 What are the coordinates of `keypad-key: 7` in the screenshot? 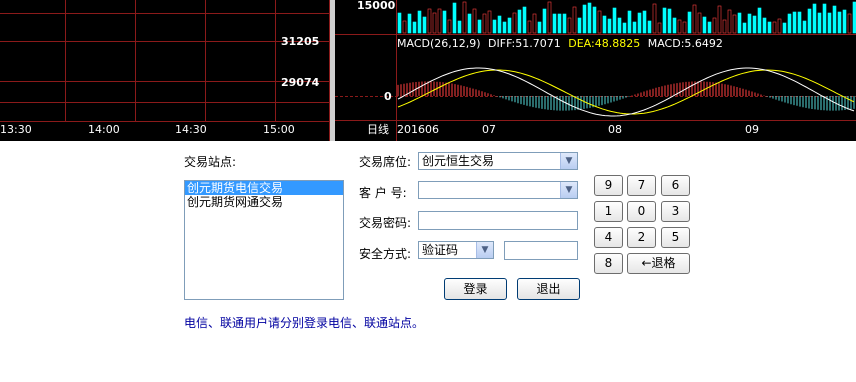 It's located at (641, 185).